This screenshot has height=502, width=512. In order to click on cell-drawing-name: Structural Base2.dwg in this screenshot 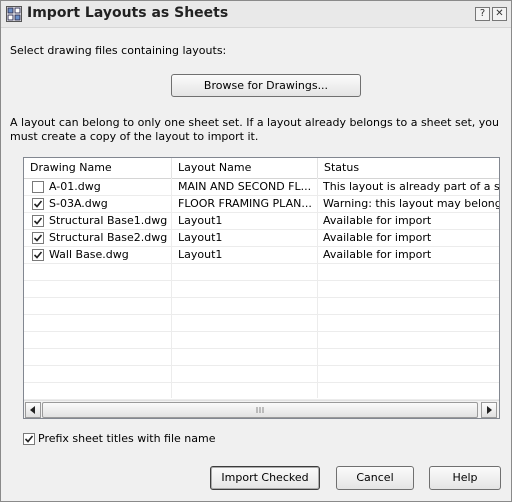, I will do `click(108, 237)`.